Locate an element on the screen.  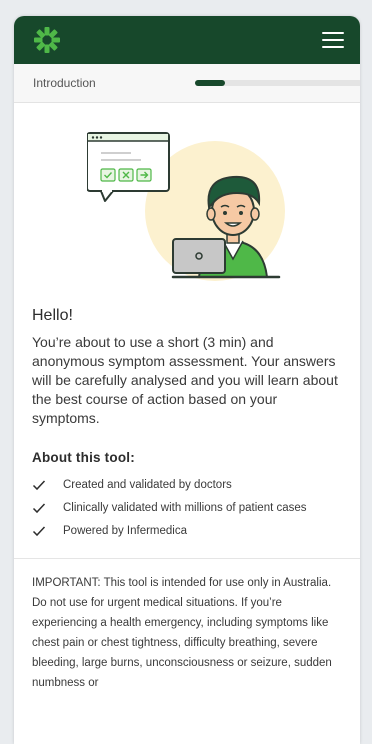
feature-item: Created and validated by doctors is located at coordinates (187, 484).